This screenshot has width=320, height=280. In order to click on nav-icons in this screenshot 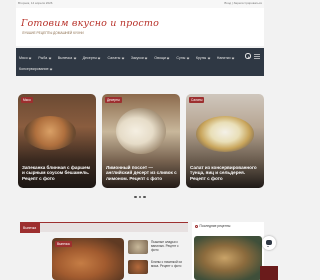, I will do `click(251, 56)`.